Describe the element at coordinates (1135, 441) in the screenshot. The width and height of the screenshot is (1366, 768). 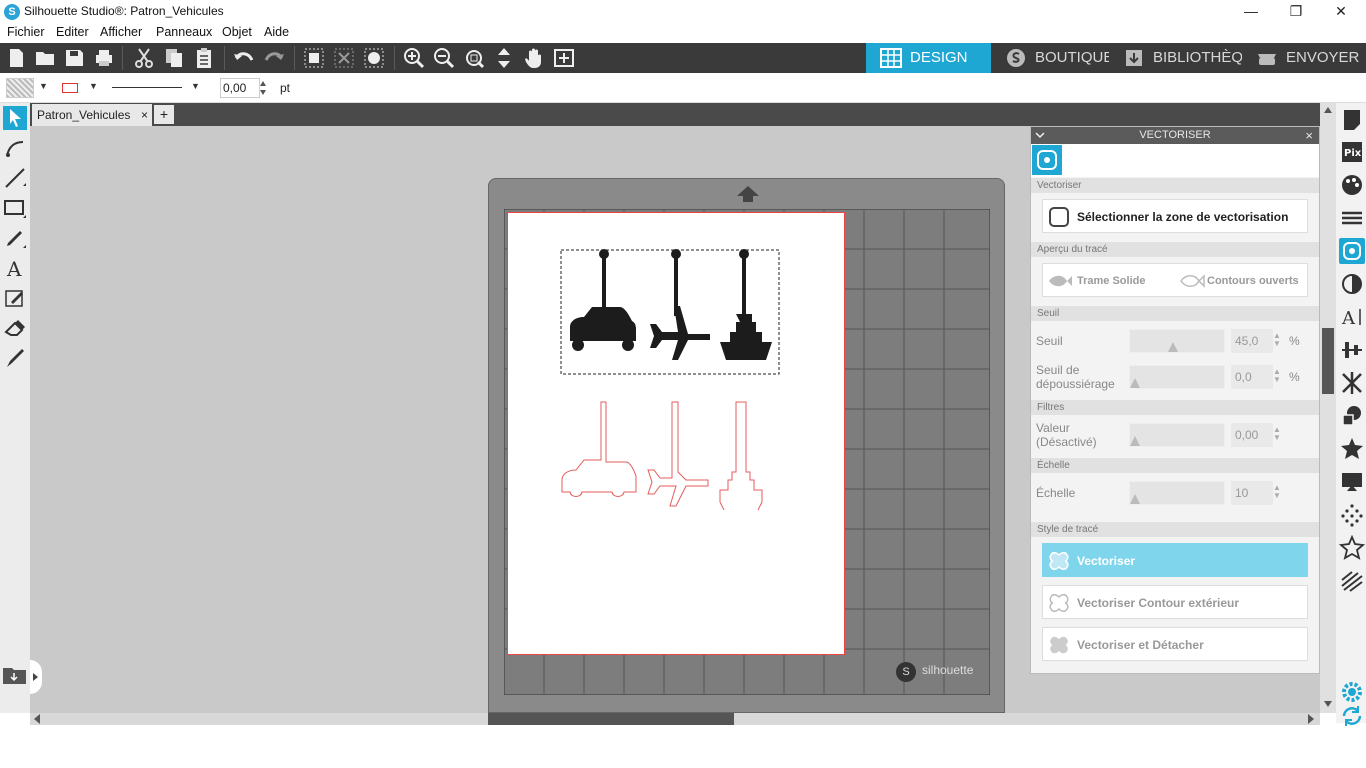
I see `filter-slider-handle` at that location.